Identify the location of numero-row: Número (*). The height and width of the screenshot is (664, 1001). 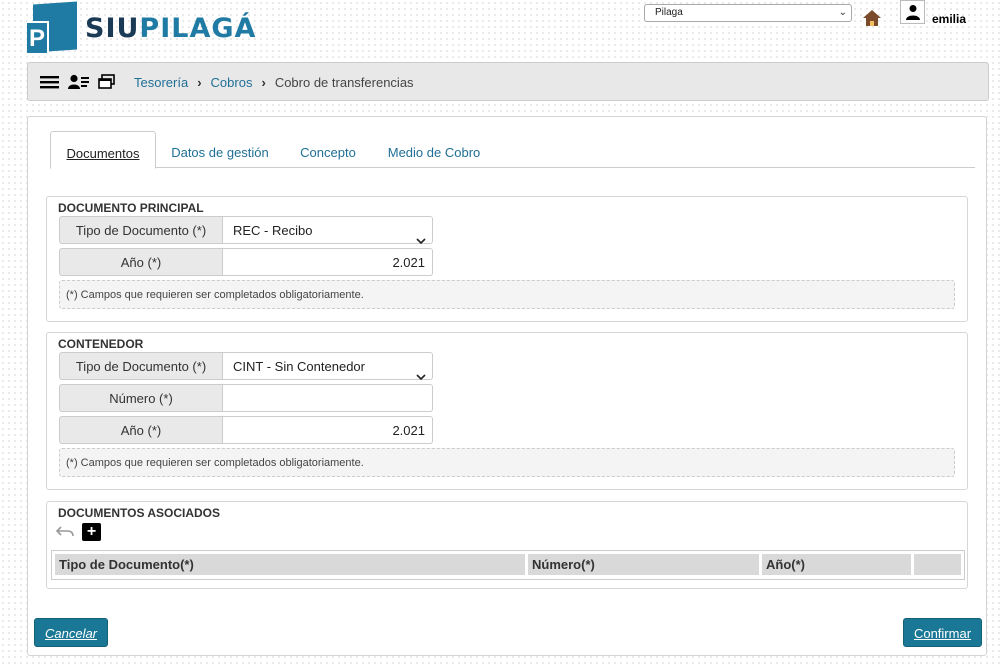
(246, 398).